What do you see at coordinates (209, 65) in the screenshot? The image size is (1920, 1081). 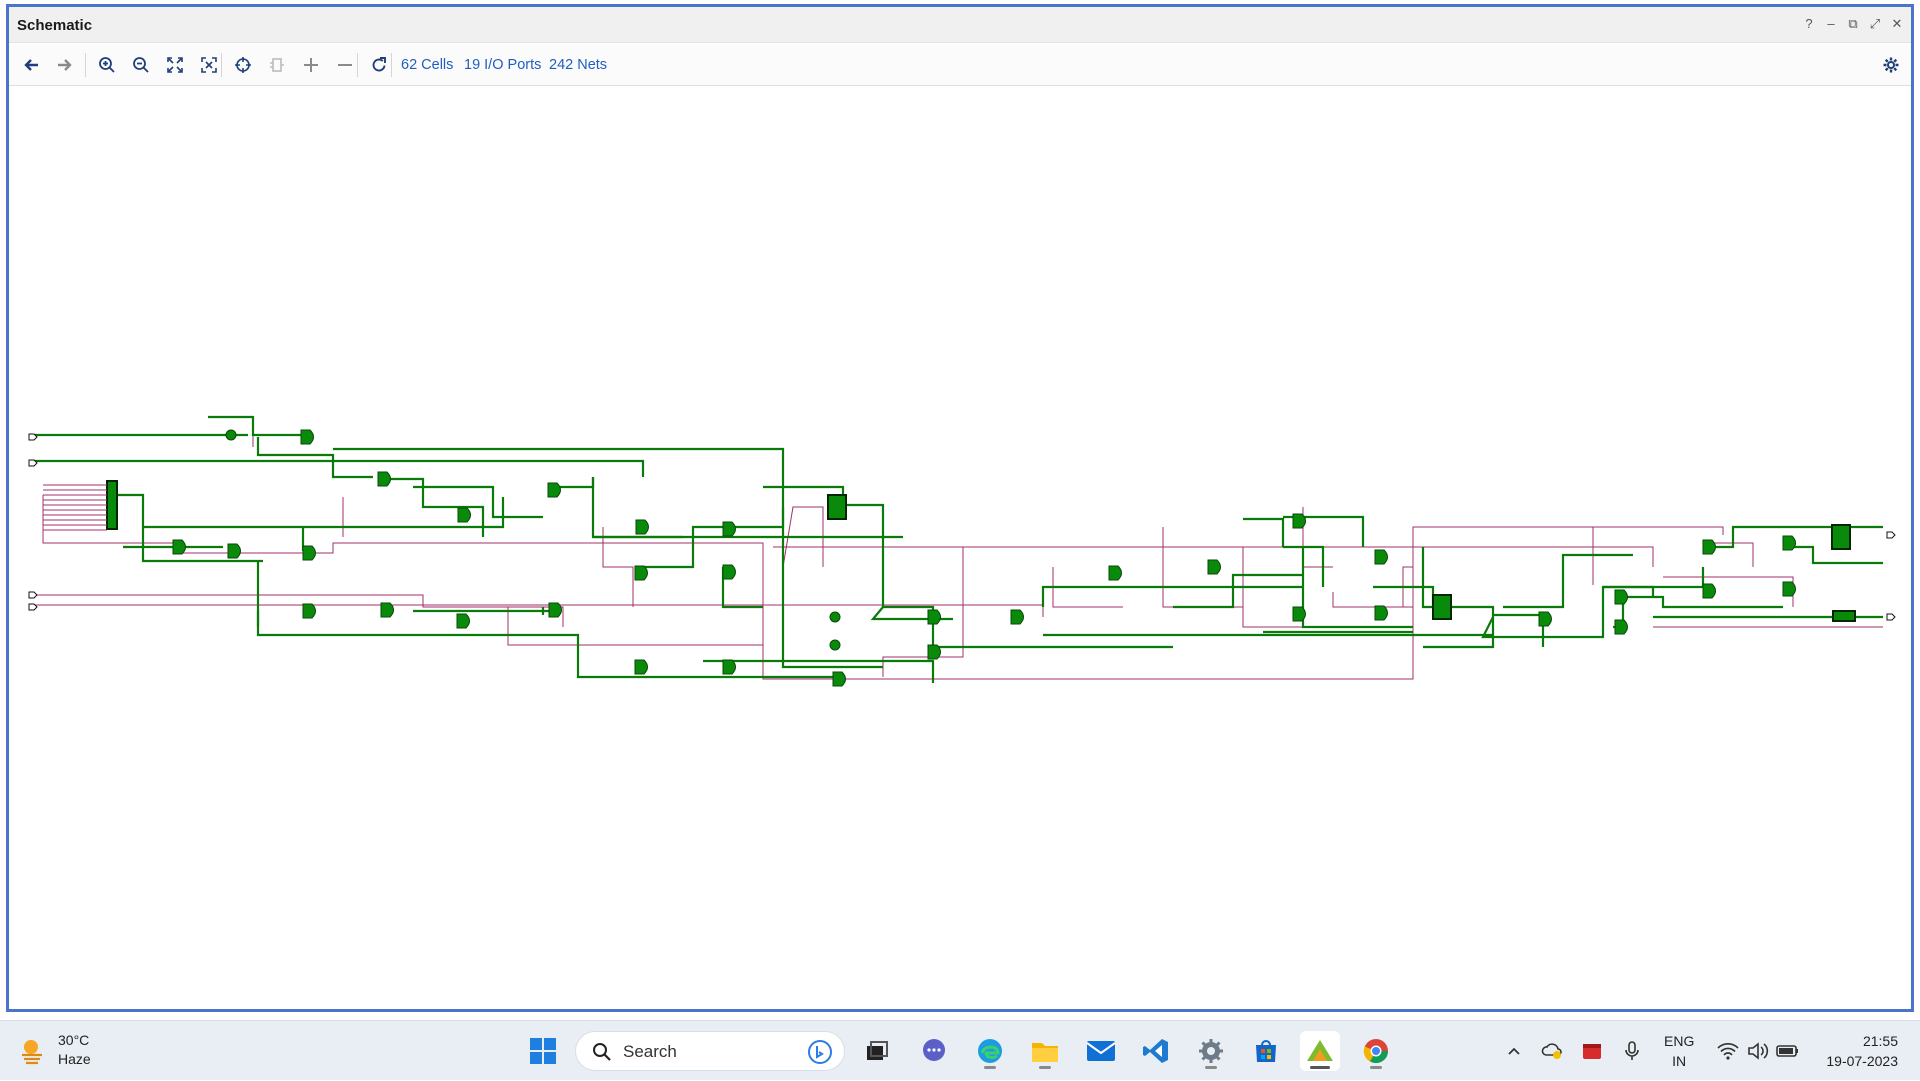 I see `zoom-selection-button` at bounding box center [209, 65].